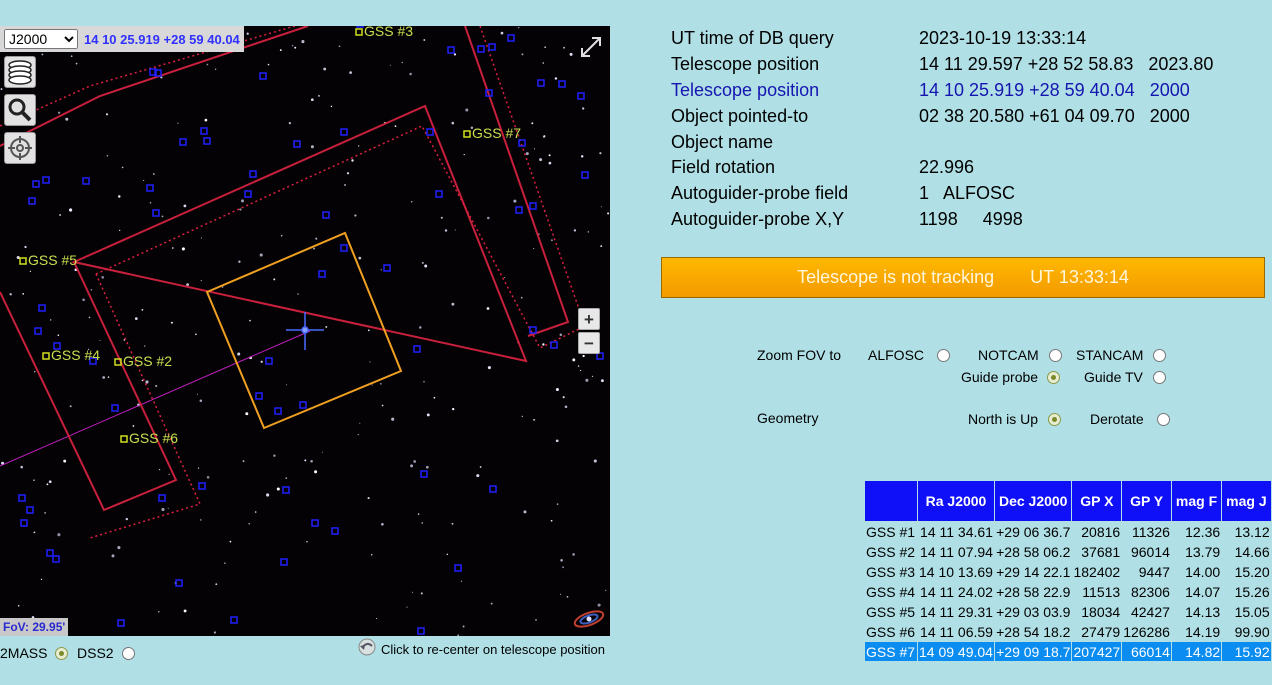 Image resolution: width=1272 pixels, height=685 pixels. What do you see at coordinates (62, 653) in the screenshot?
I see `survey-radio-2mass` at bounding box center [62, 653].